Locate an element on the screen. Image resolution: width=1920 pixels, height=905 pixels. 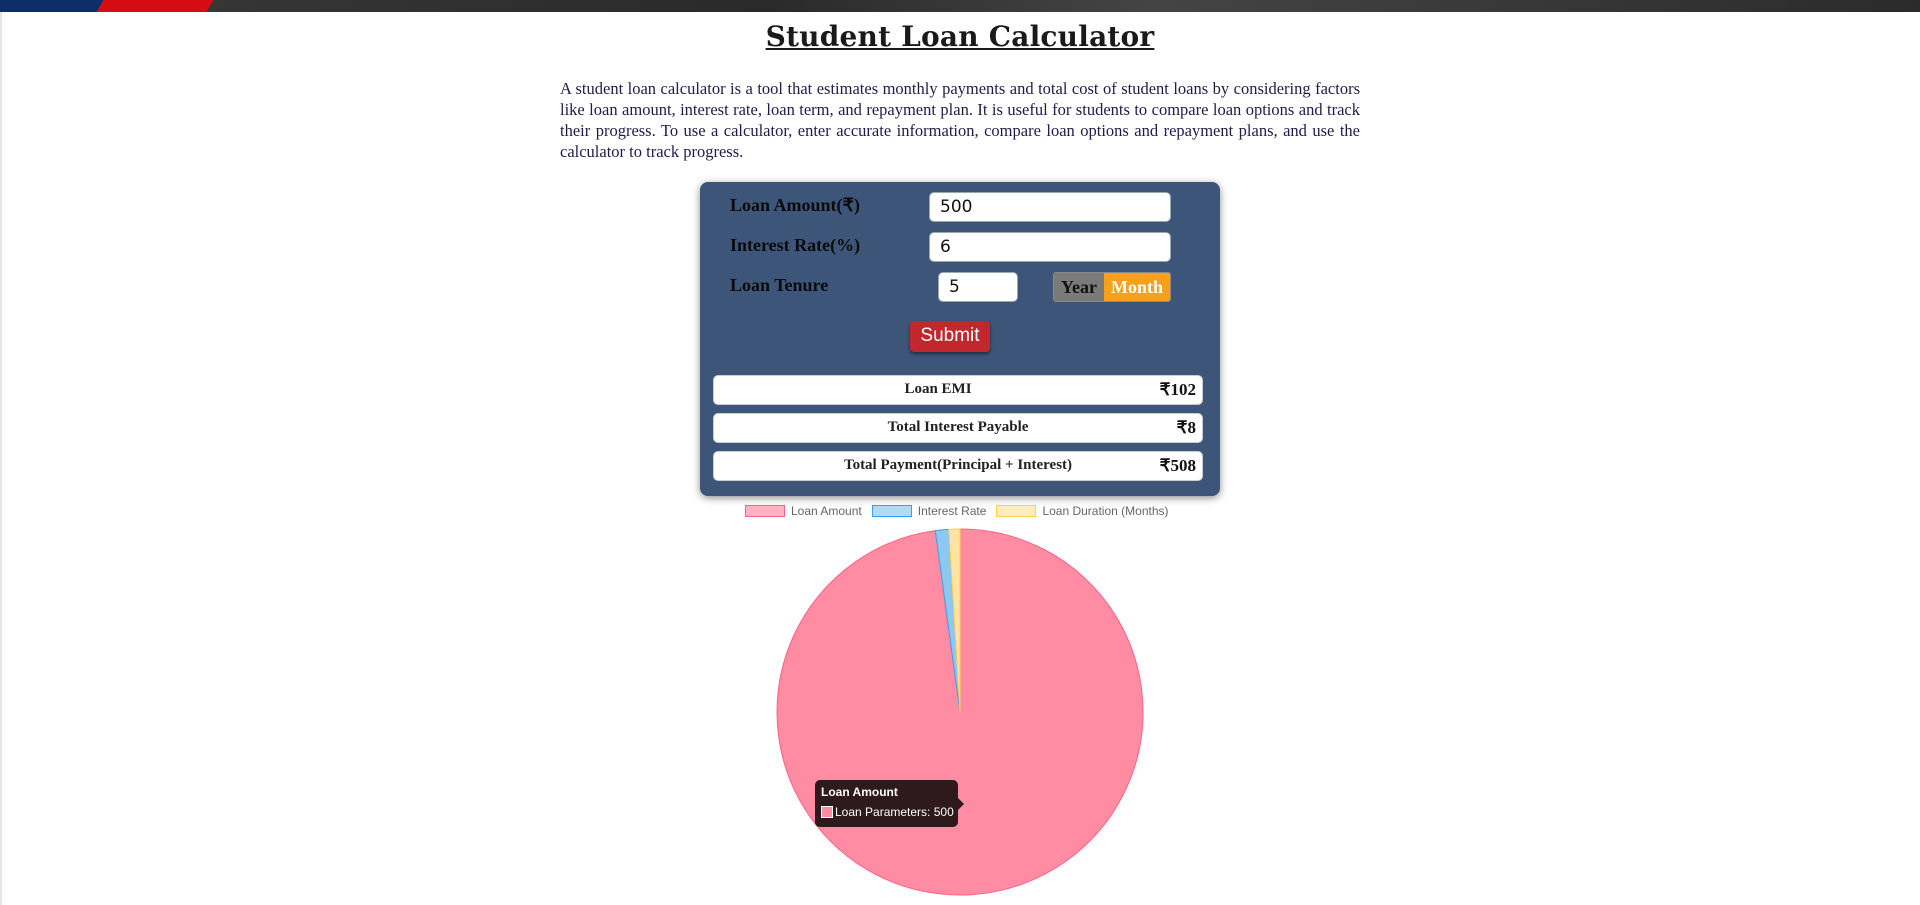
tooltip-swatch is located at coordinates (827, 812).